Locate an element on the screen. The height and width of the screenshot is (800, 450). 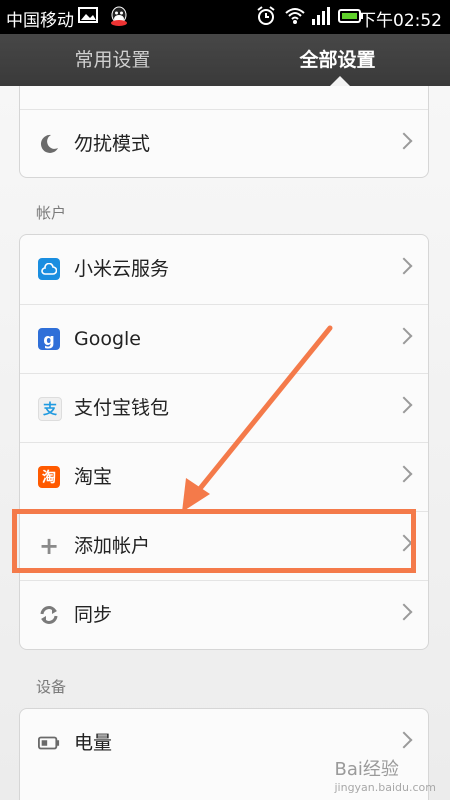
carrier-name: 中国移动 is located at coordinates (40, 21).